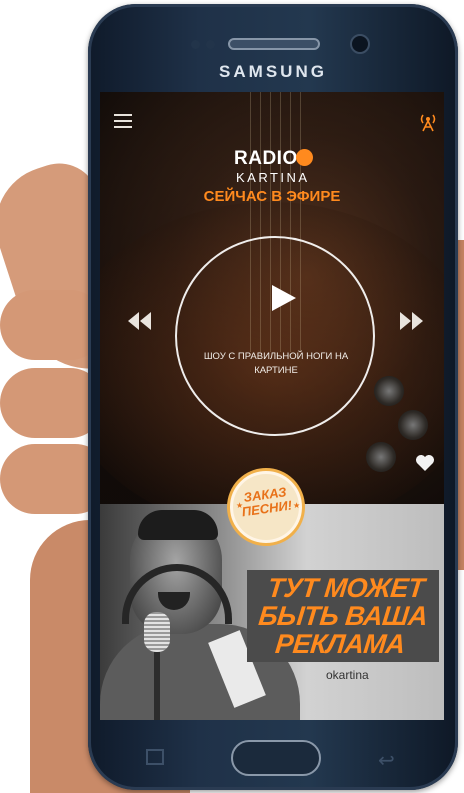 The image size is (464, 793). What do you see at coordinates (275, 336) in the screenshot?
I see `play-circle: ШОУ С ПРАВИЛЬНОЙ НОГИ НА КАРТИНЕ` at bounding box center [275, 336].